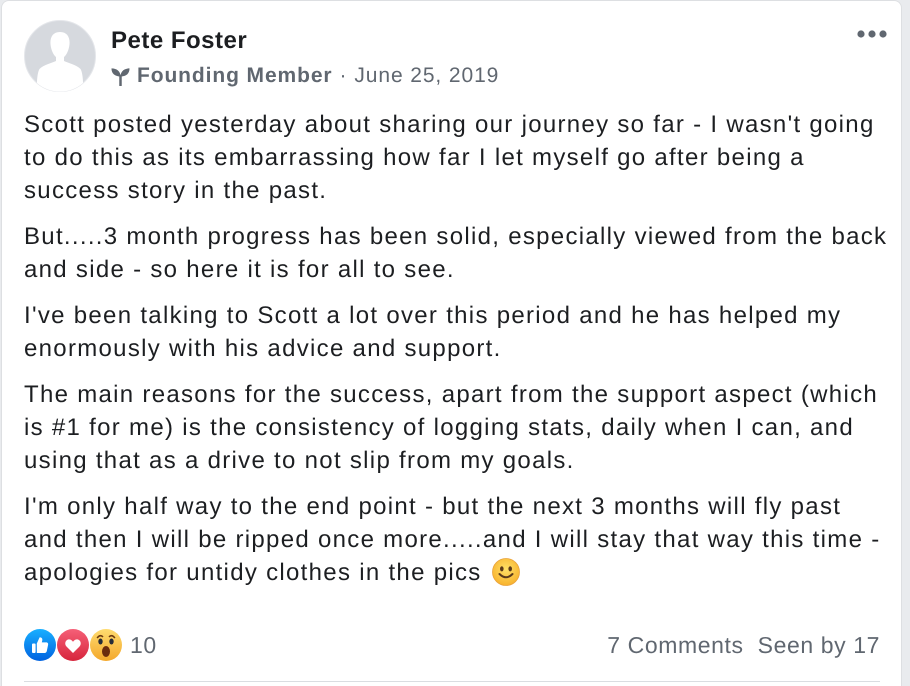 Image resolution: width=910 pixels, height=686 pixels. I want to click on more-options-icon, so click(872, 34).